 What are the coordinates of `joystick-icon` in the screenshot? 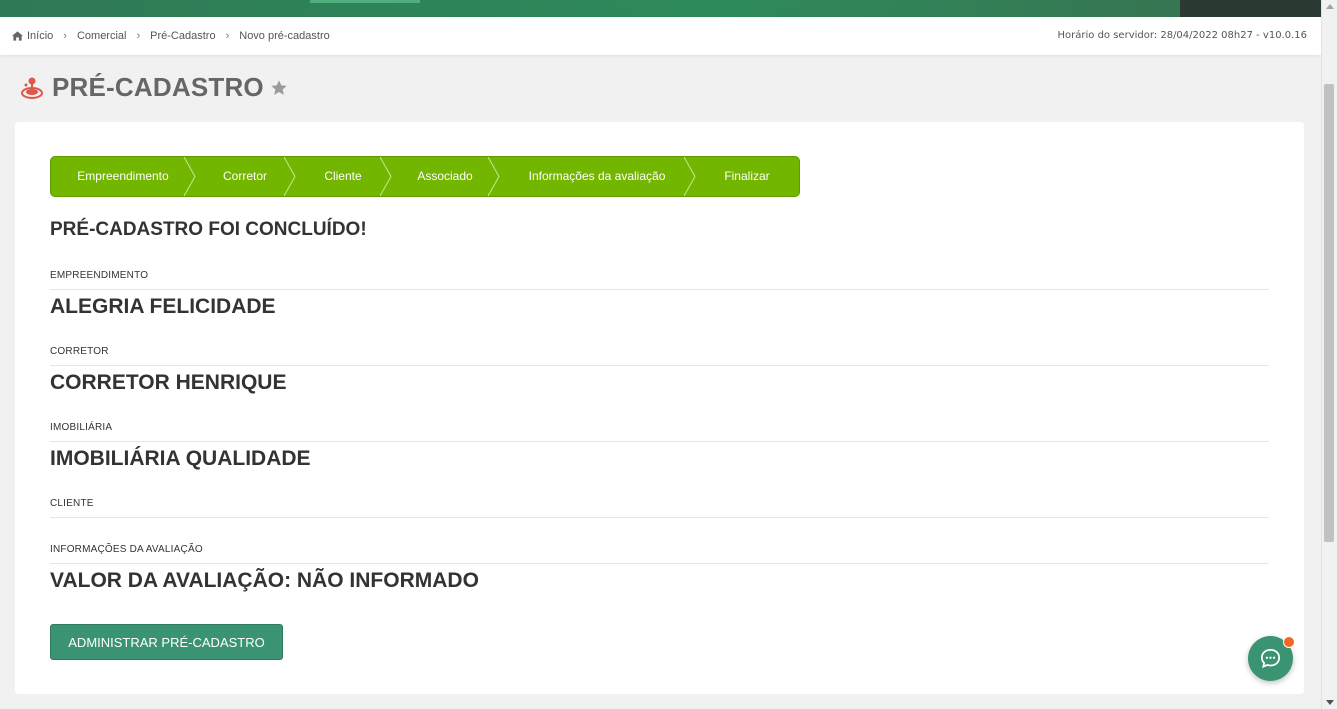 It's located at (32, 88).